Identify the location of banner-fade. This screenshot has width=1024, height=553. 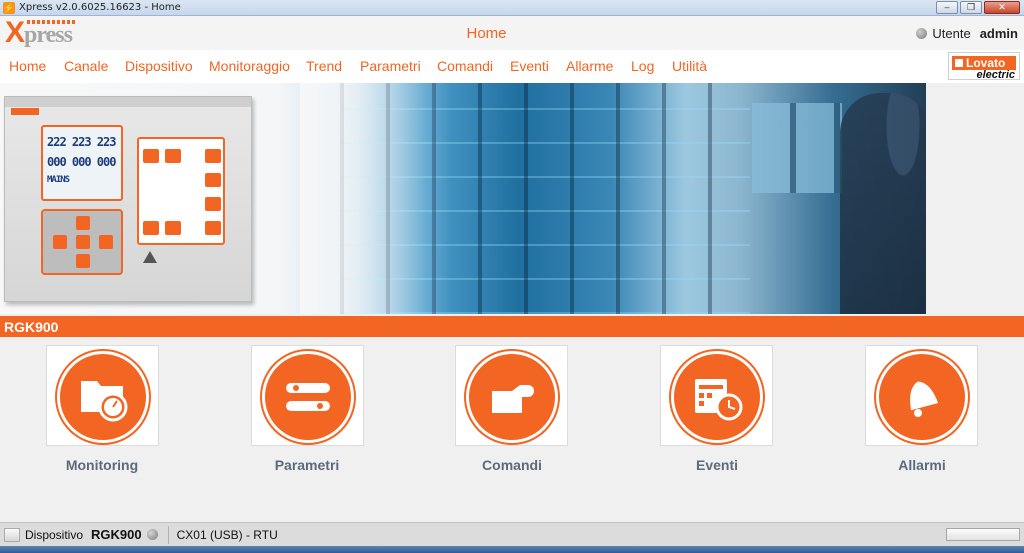
(375, 198).